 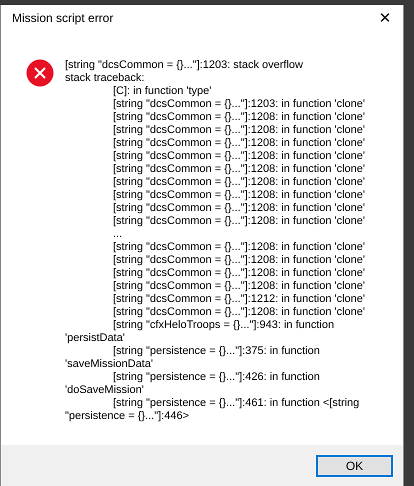 I want to click on message-line: "persistence = {}..."]:446>, so click(x=127, y=416).